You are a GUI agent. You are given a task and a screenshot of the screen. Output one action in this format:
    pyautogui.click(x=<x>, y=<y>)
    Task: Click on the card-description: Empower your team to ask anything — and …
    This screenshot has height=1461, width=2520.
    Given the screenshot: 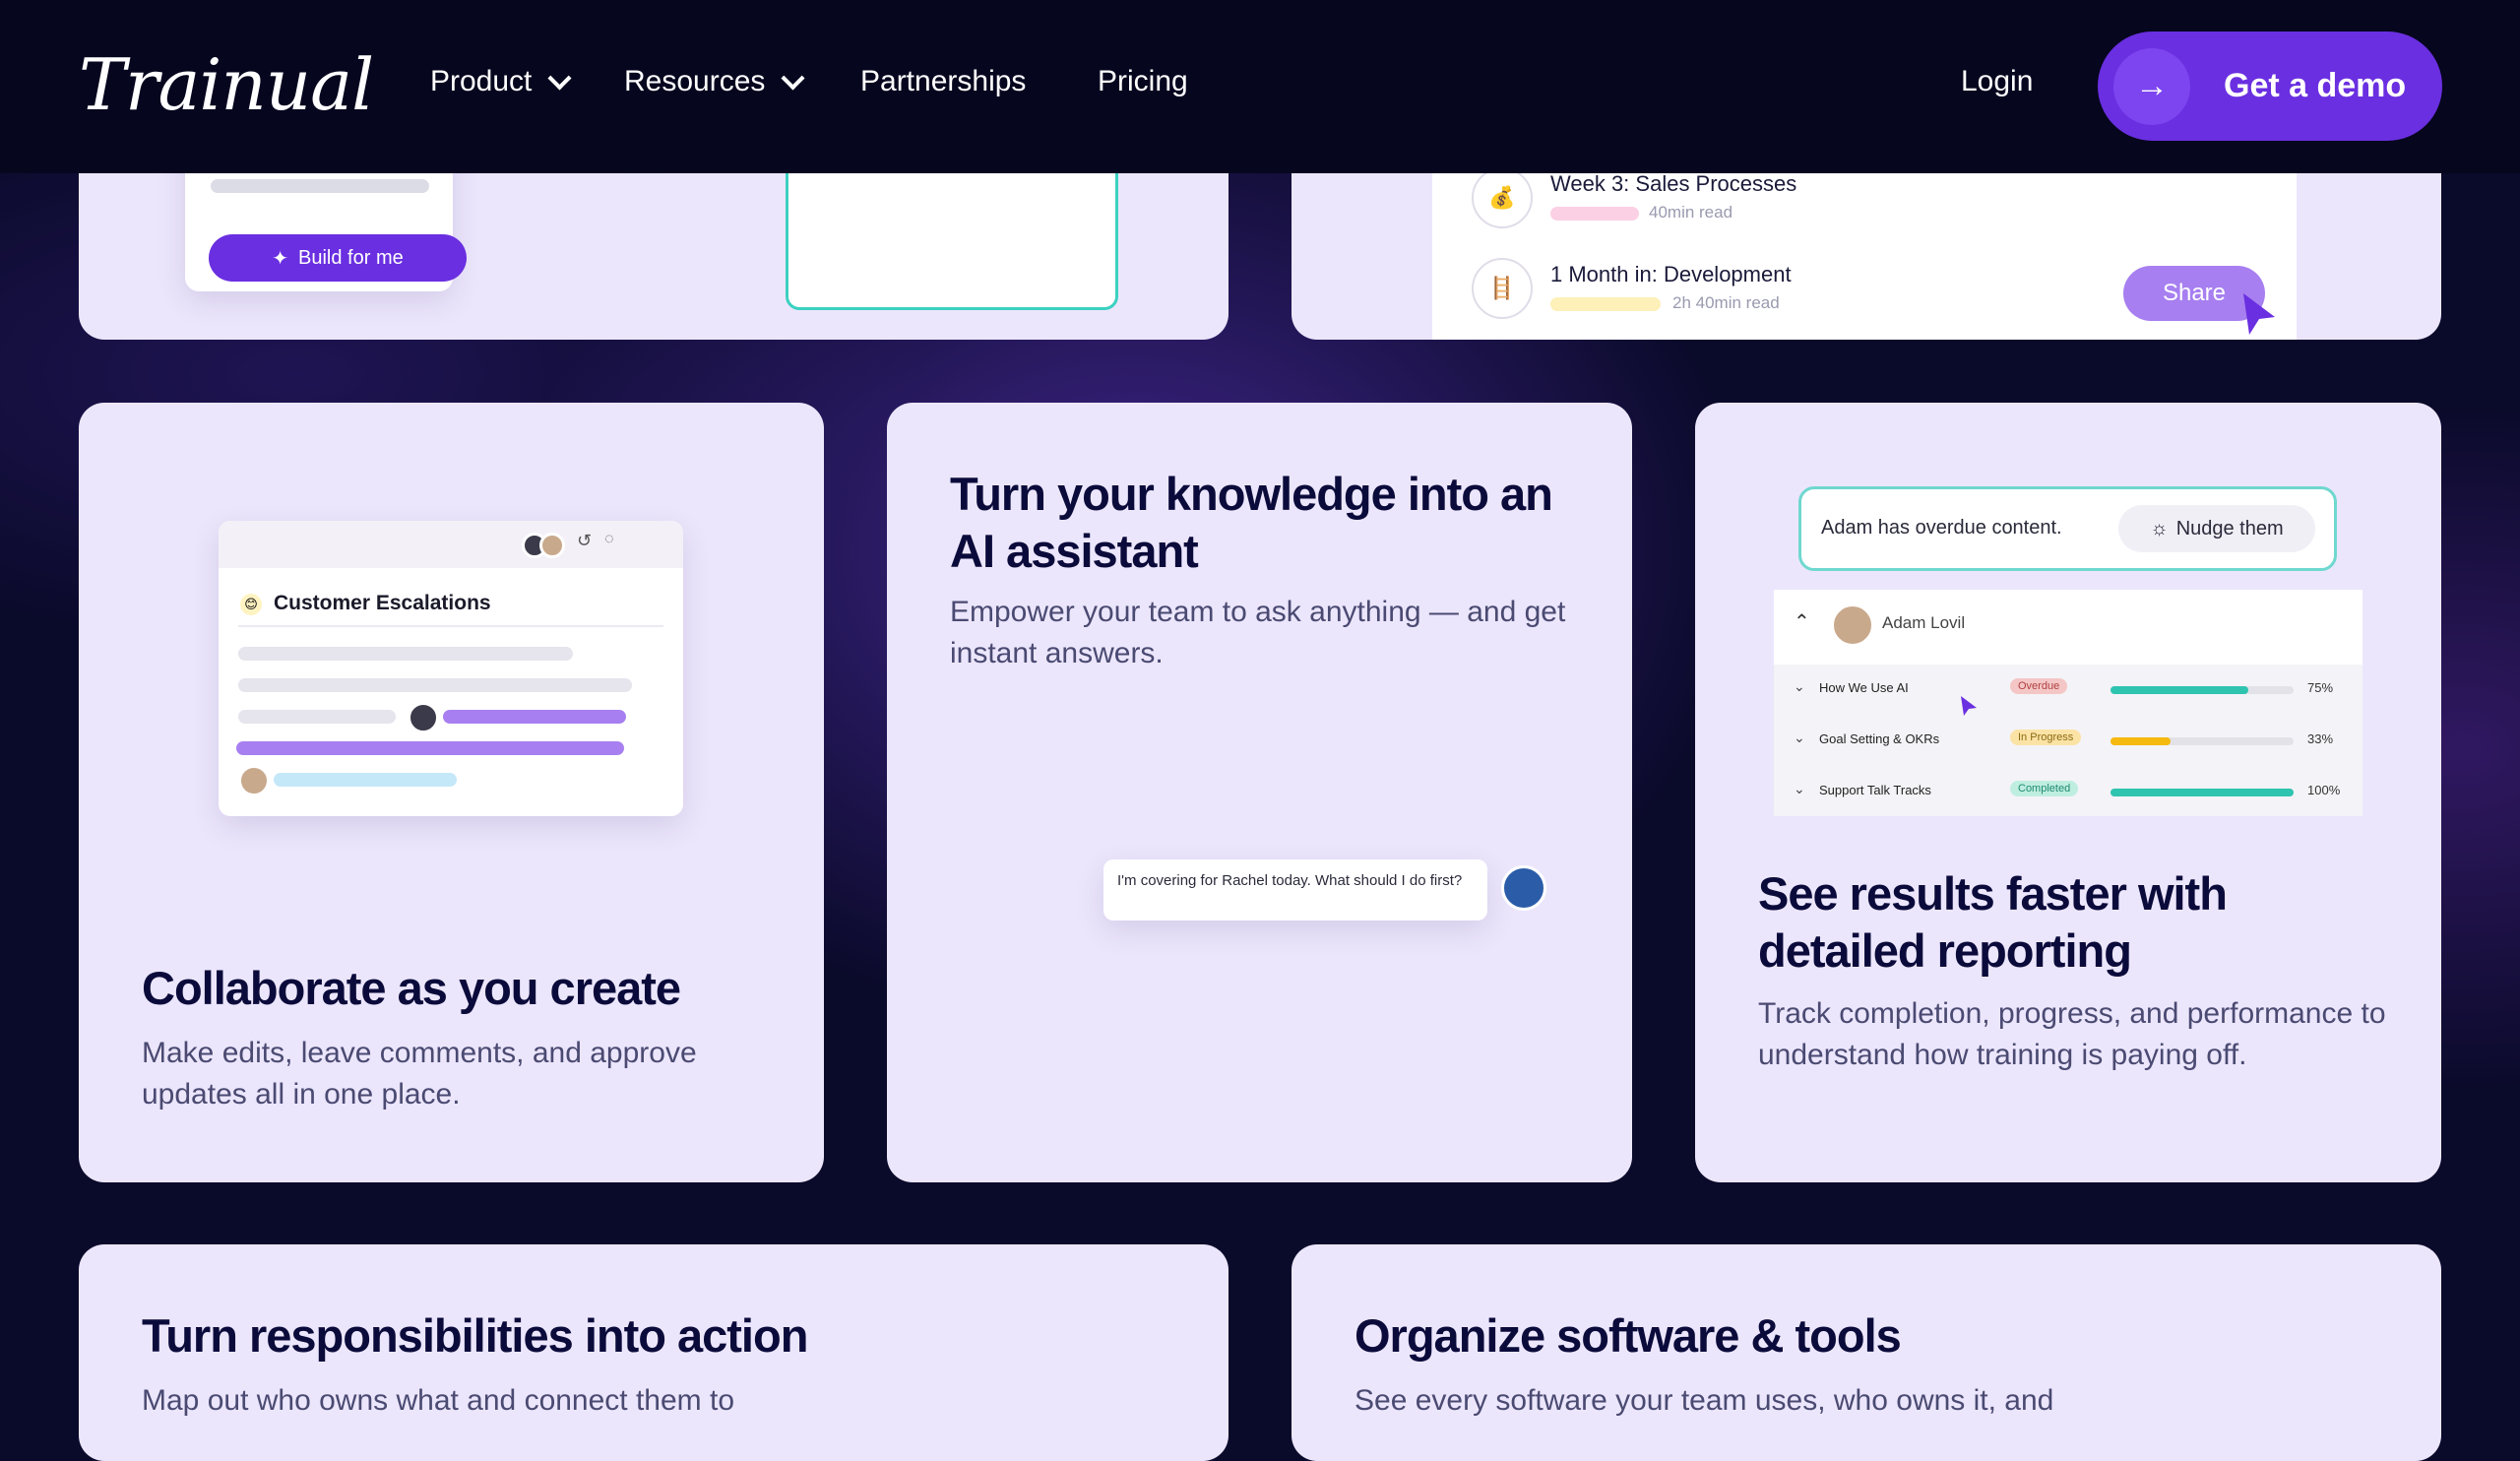 What is the action you would take?
    pyautogui.click(x=1258, y=632)
    